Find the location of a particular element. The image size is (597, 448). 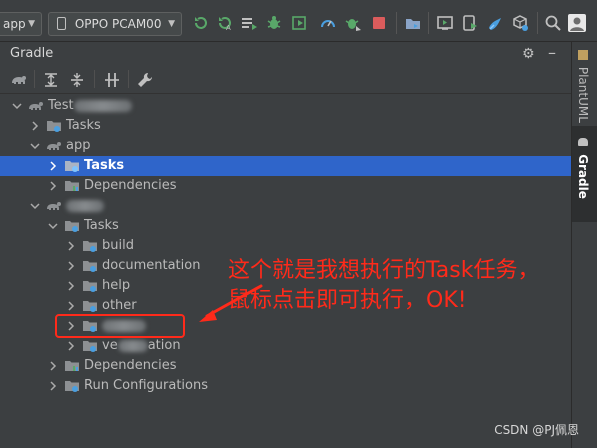

tool-tab-gradle: Gradle is located at coordinates (583, 168).